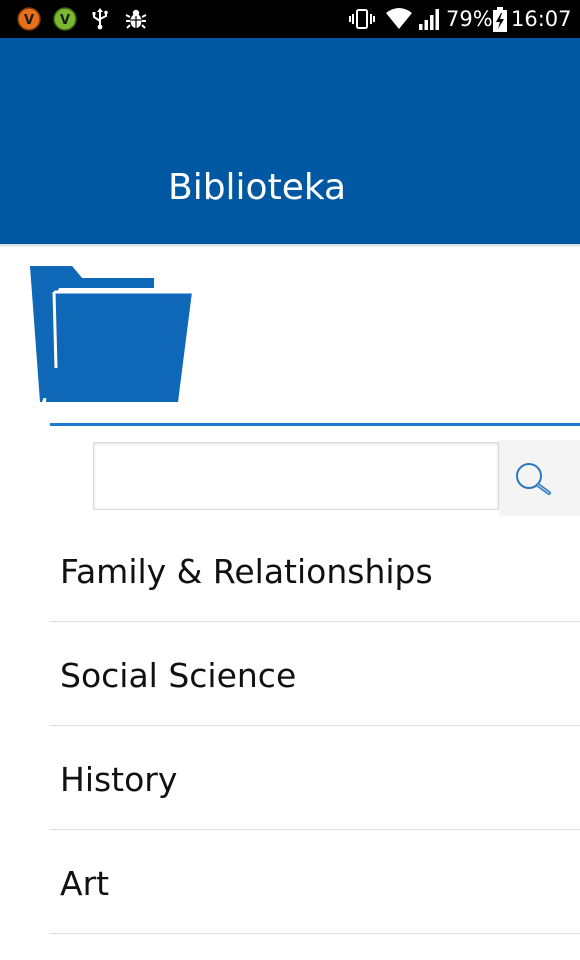  I want to click on search-input, so click(296, 476).